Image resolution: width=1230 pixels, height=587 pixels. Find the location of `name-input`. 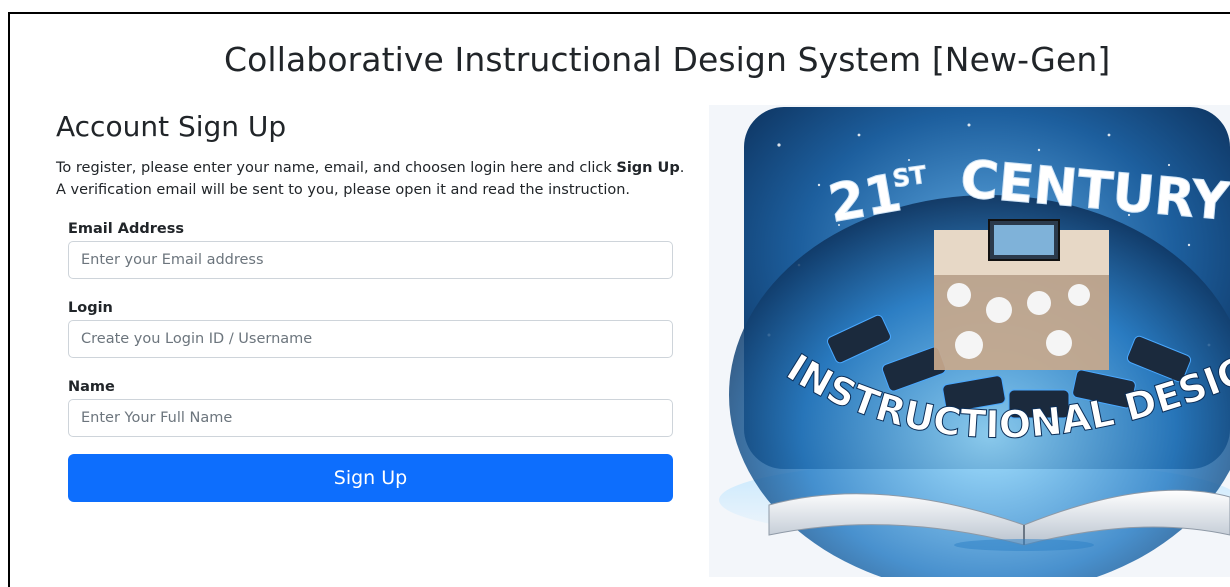

name-input is located at coordinates (370, 418).